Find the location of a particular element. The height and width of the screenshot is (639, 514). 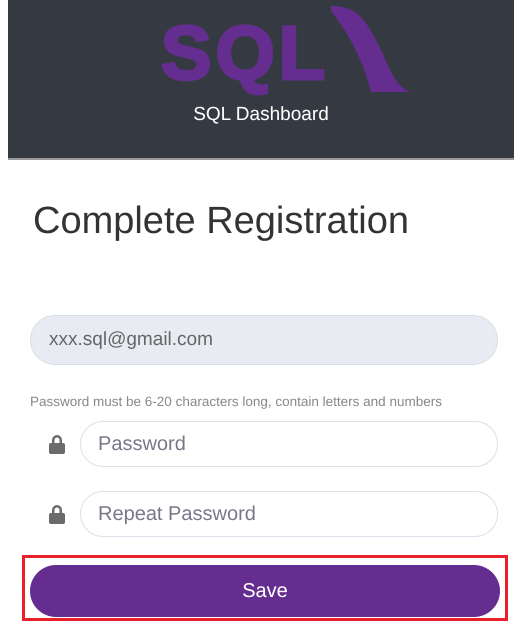

password-field: Password is located at coordinates (289, 444).